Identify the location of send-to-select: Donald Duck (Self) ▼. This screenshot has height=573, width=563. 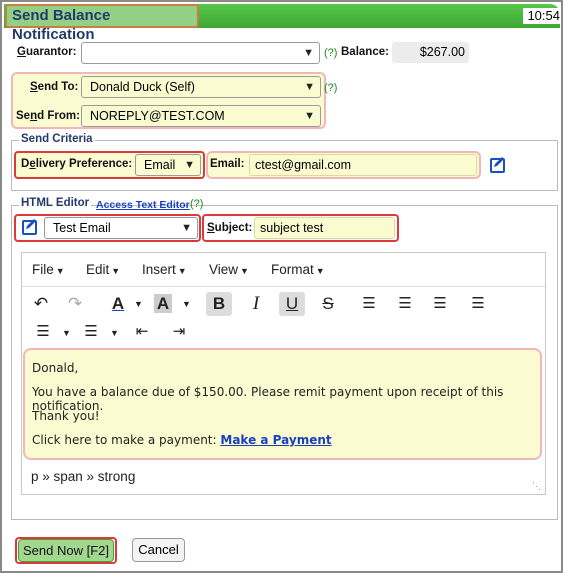
(201, 87).